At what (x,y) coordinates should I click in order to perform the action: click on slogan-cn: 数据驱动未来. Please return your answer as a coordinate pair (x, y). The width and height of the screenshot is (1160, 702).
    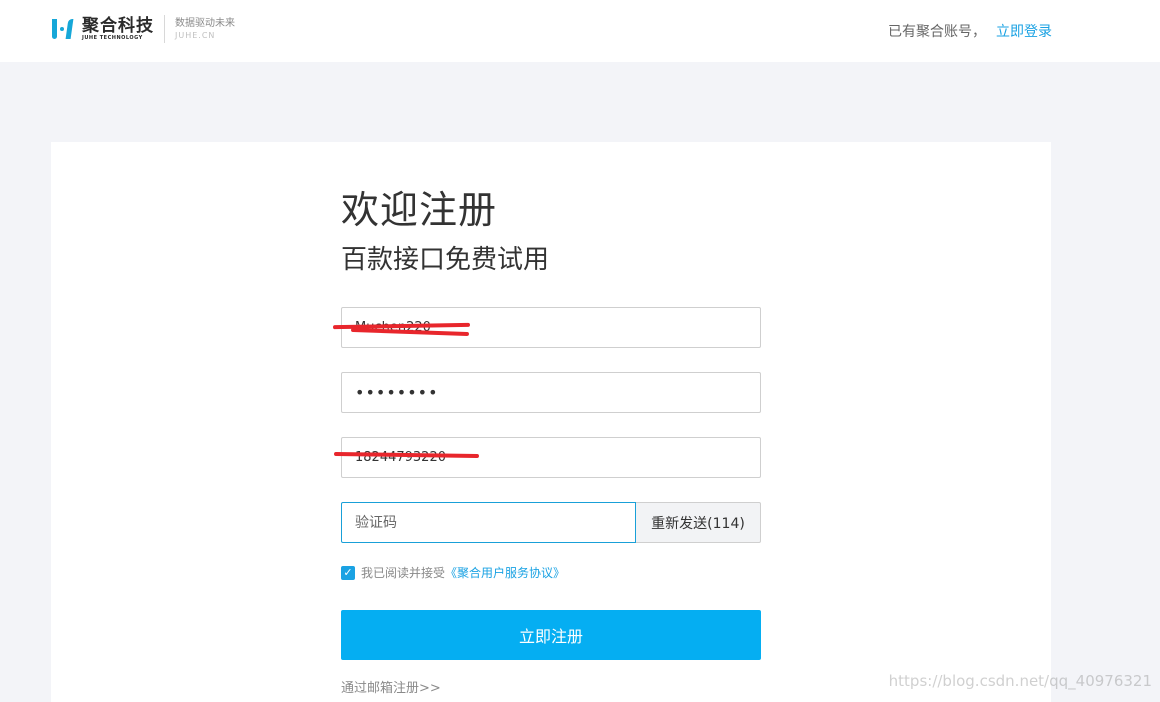
    Looking at the image, I should click on (205, 23).